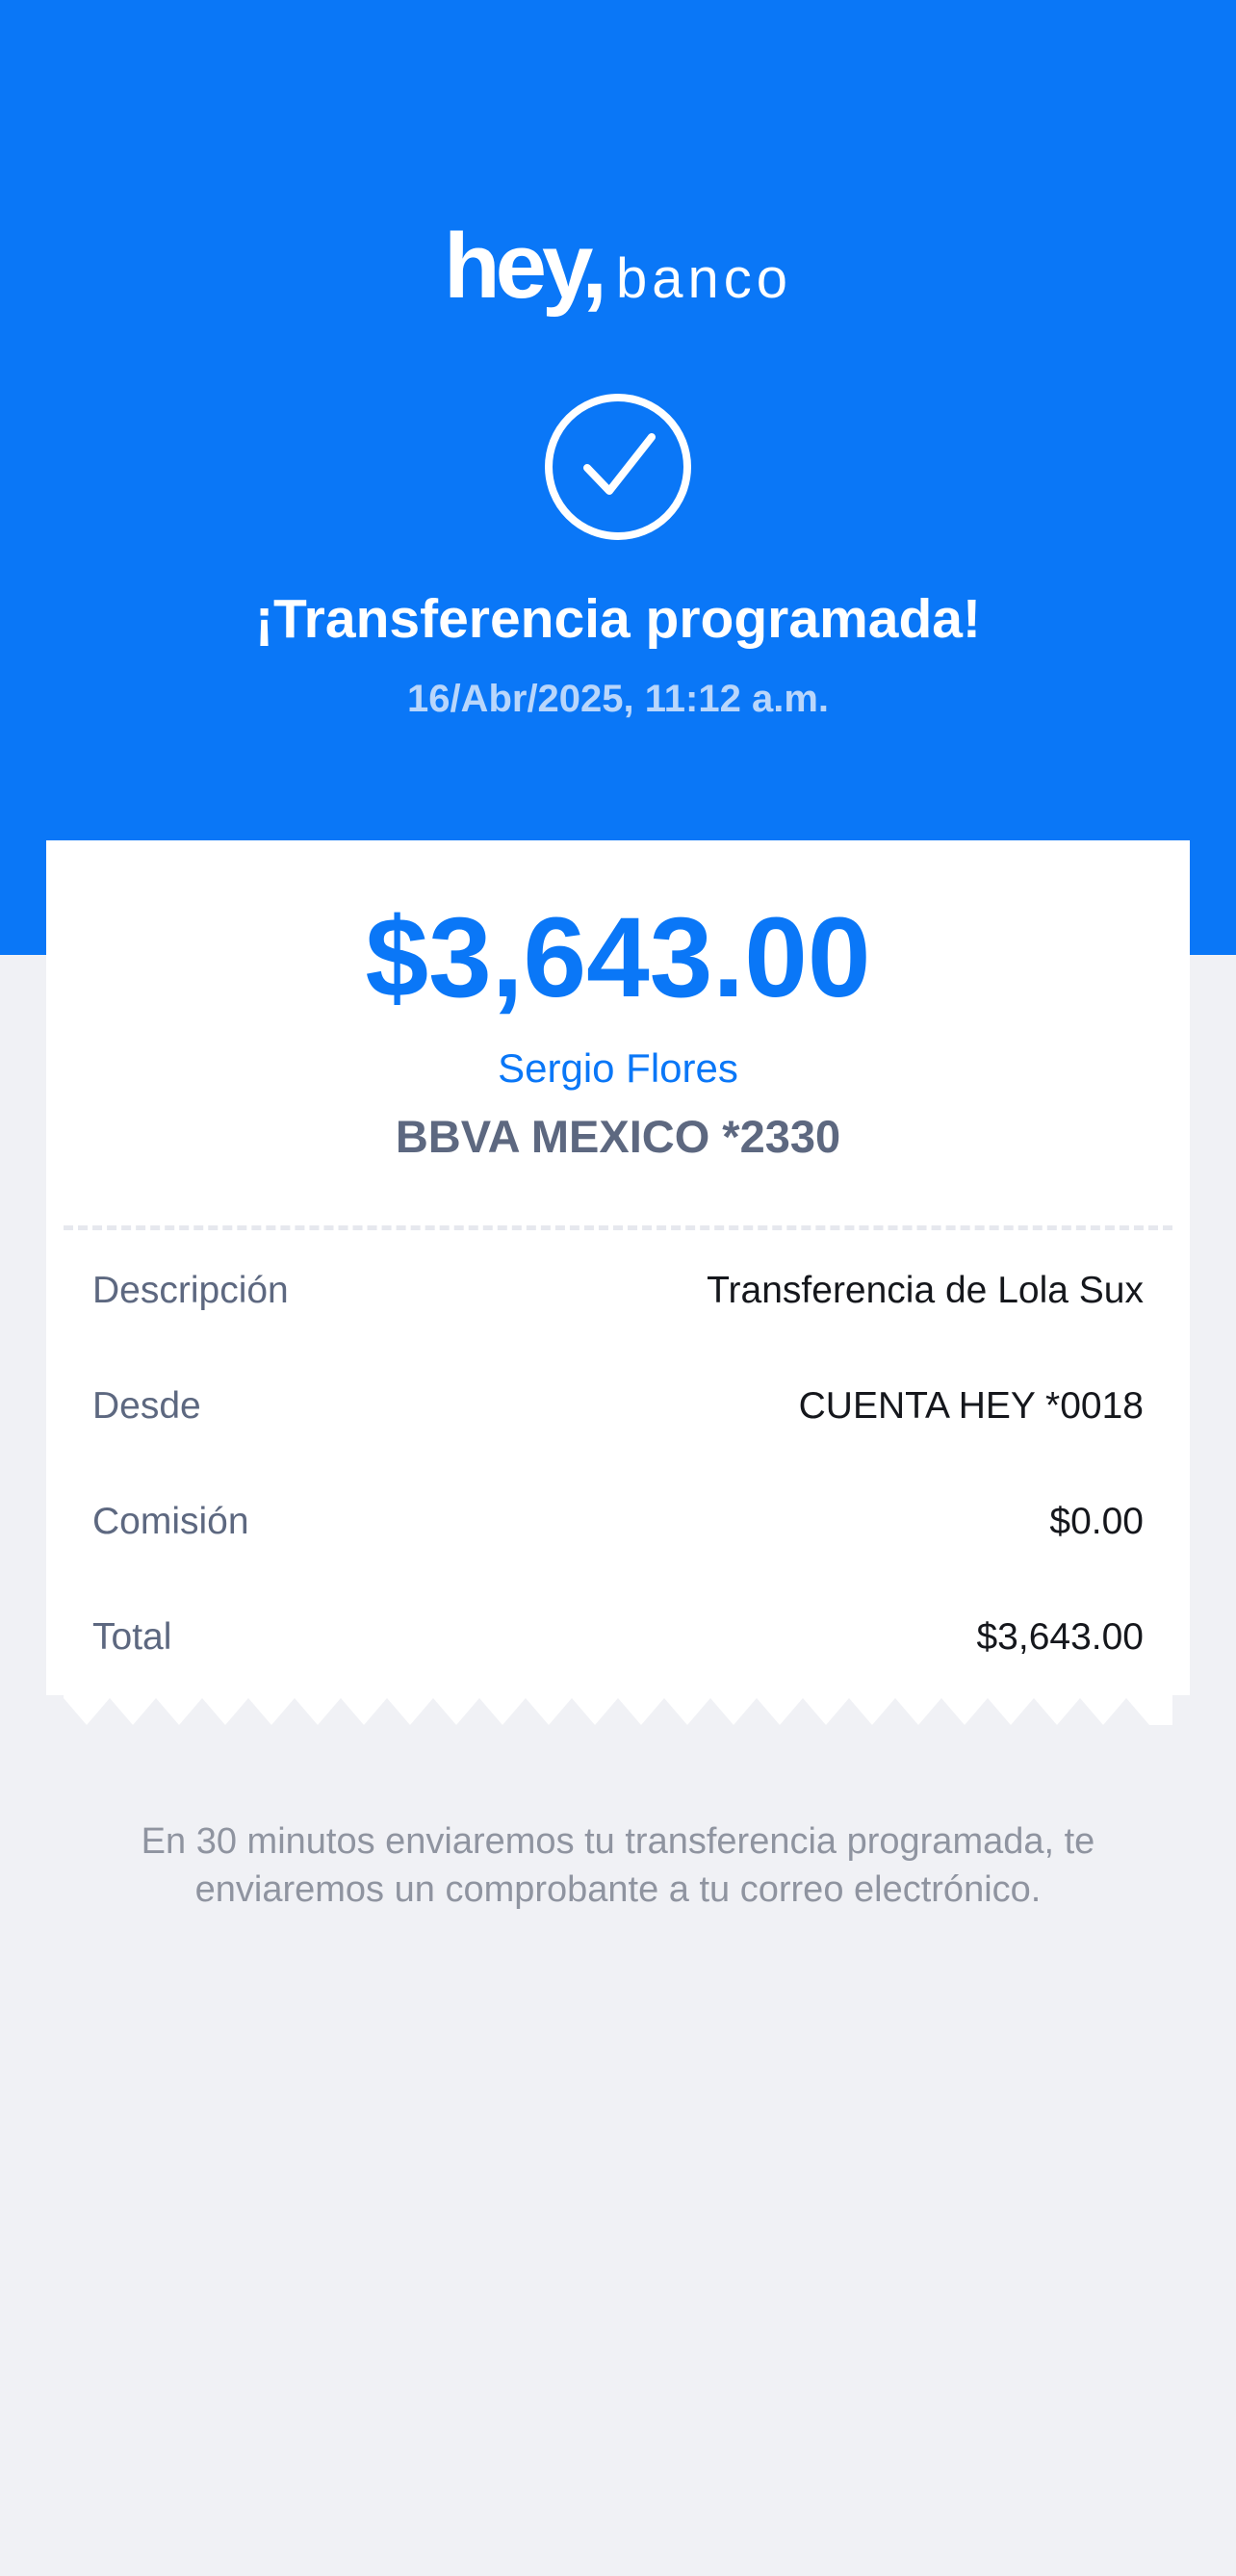 The width and height of the screenshot is (1236, 2576). I want to click on recipient-name: Sergio Flores, so click(618, 1068).